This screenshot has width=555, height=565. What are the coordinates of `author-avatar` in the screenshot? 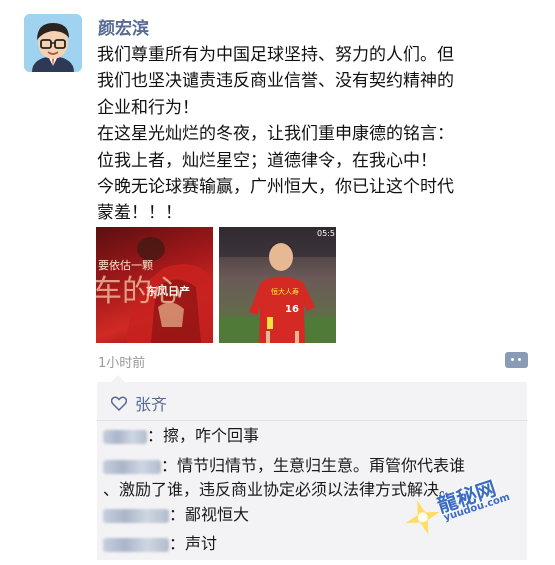 It's located at (53, 43).